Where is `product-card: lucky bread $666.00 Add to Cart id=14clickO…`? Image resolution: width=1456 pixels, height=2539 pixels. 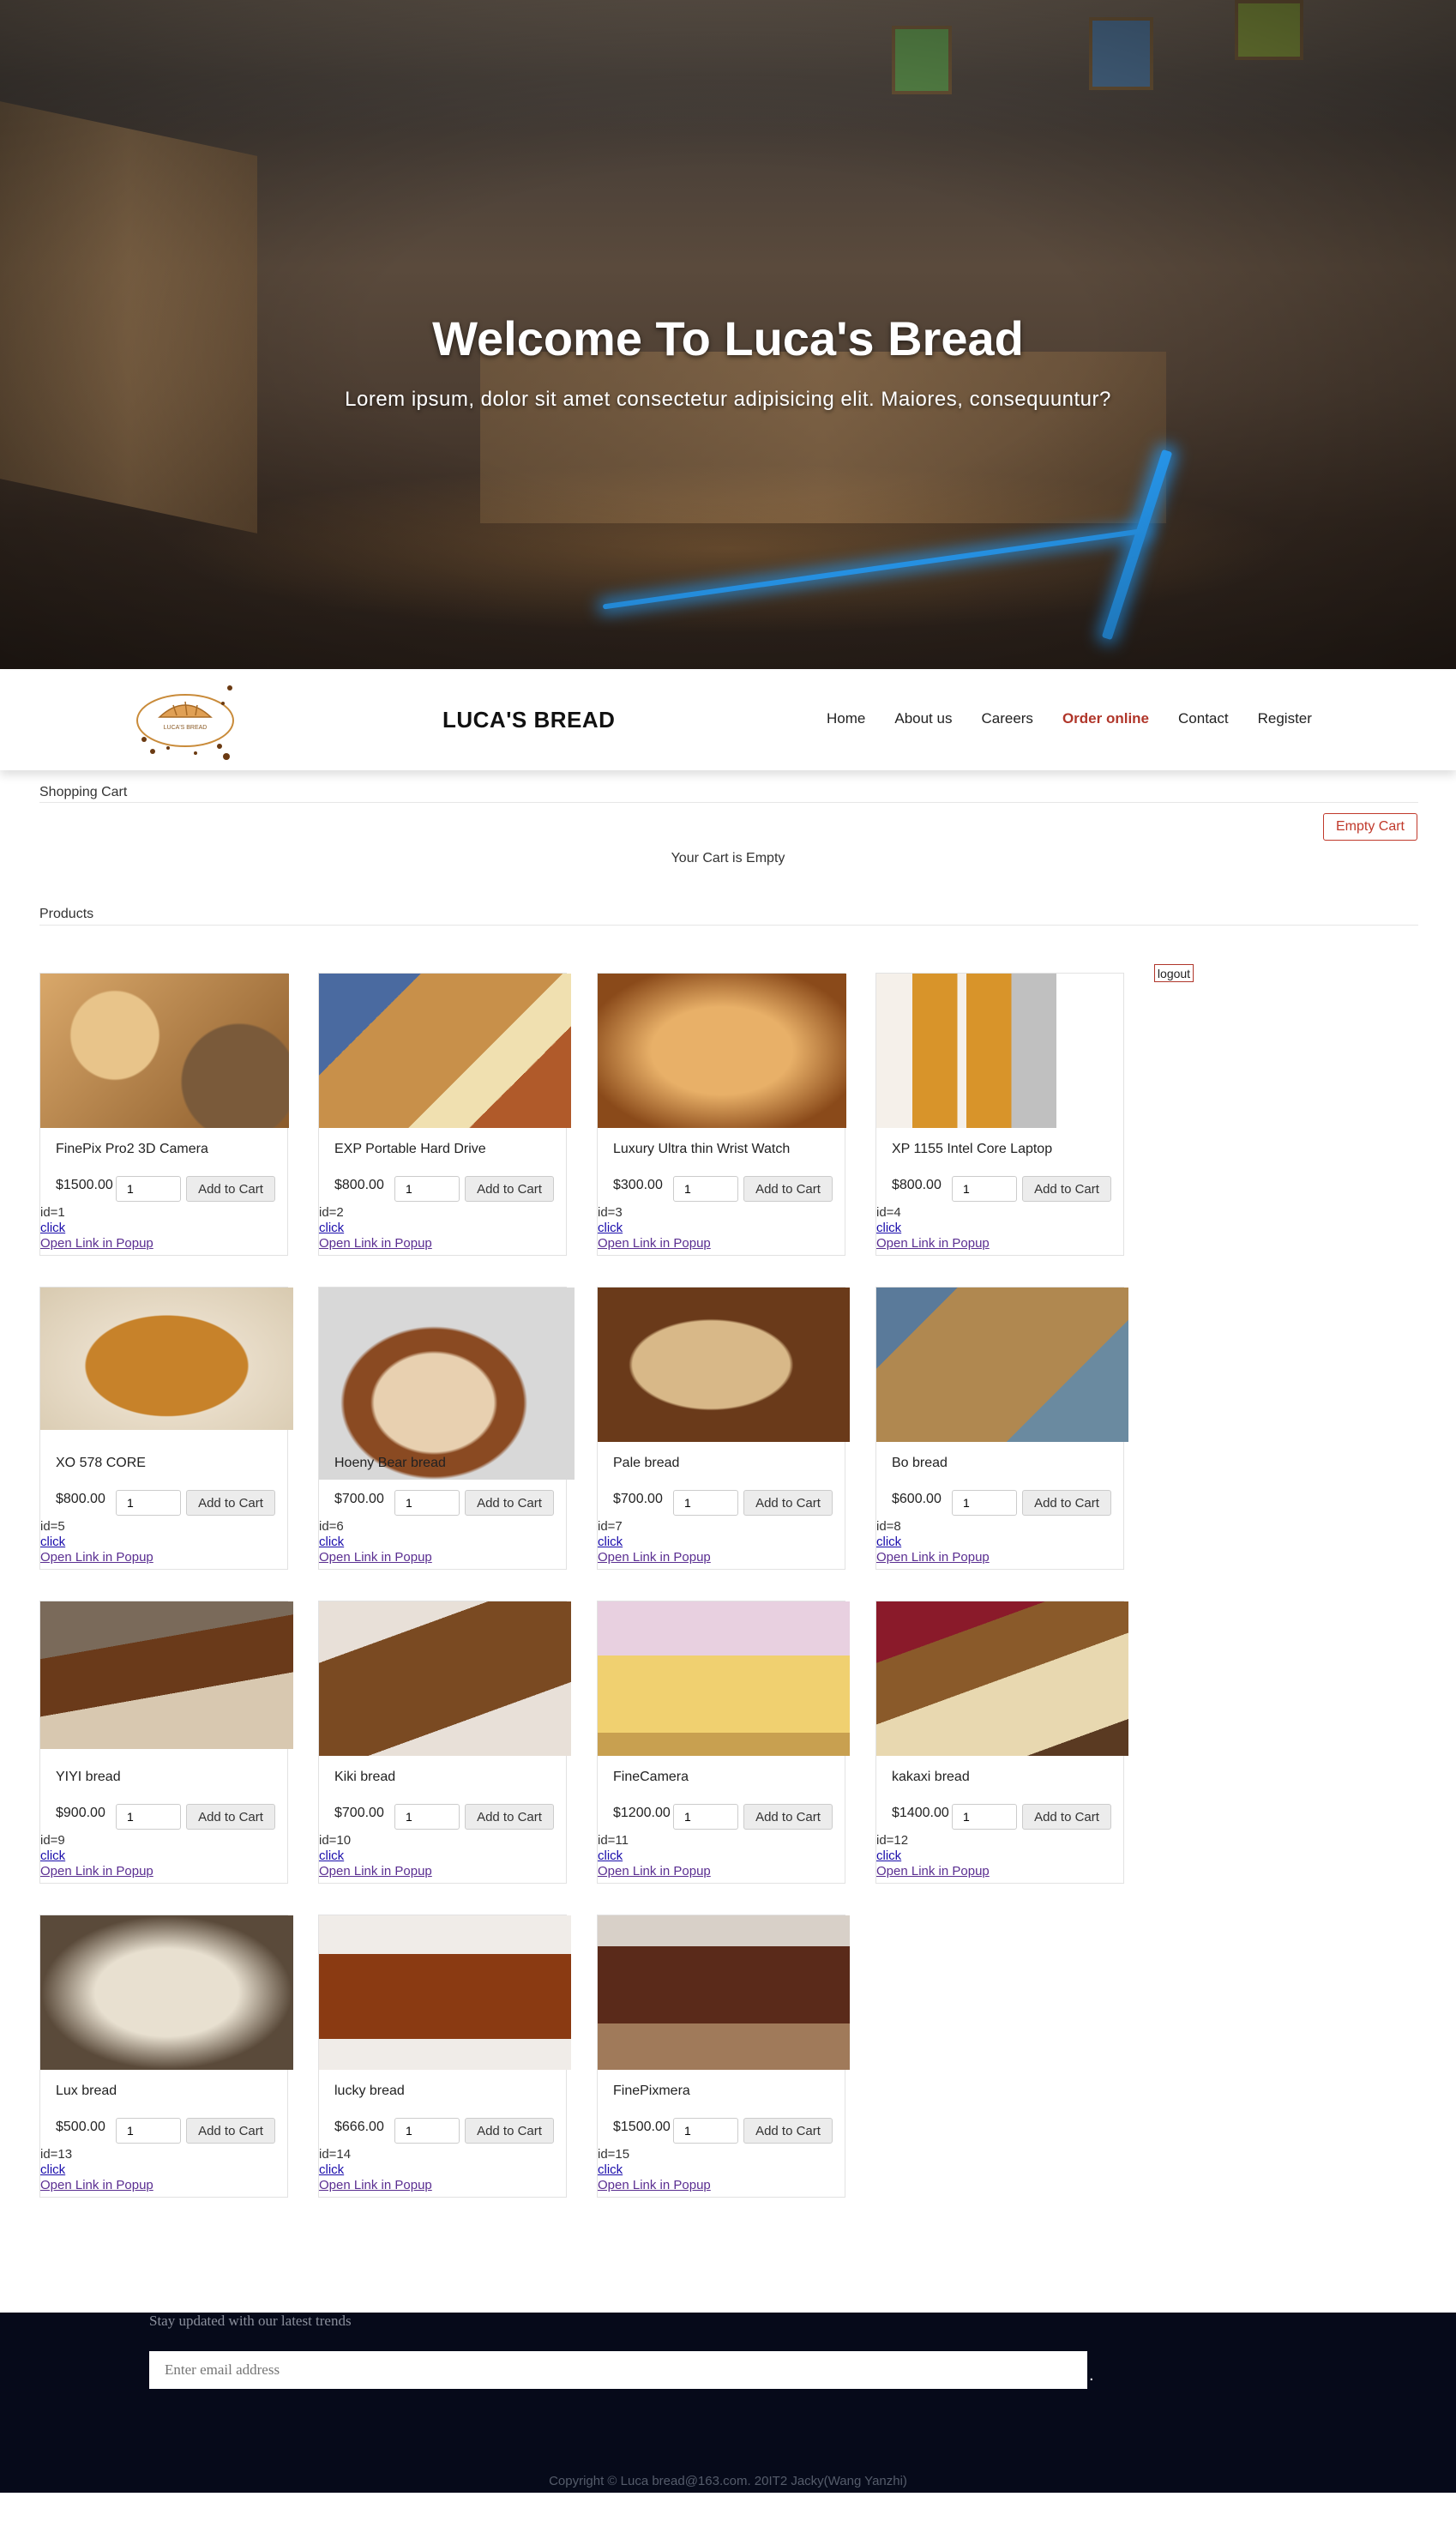 product-card: lucky bread $666.00 Add to Cart id=14clickO… is located at coordinates (445, 2057).